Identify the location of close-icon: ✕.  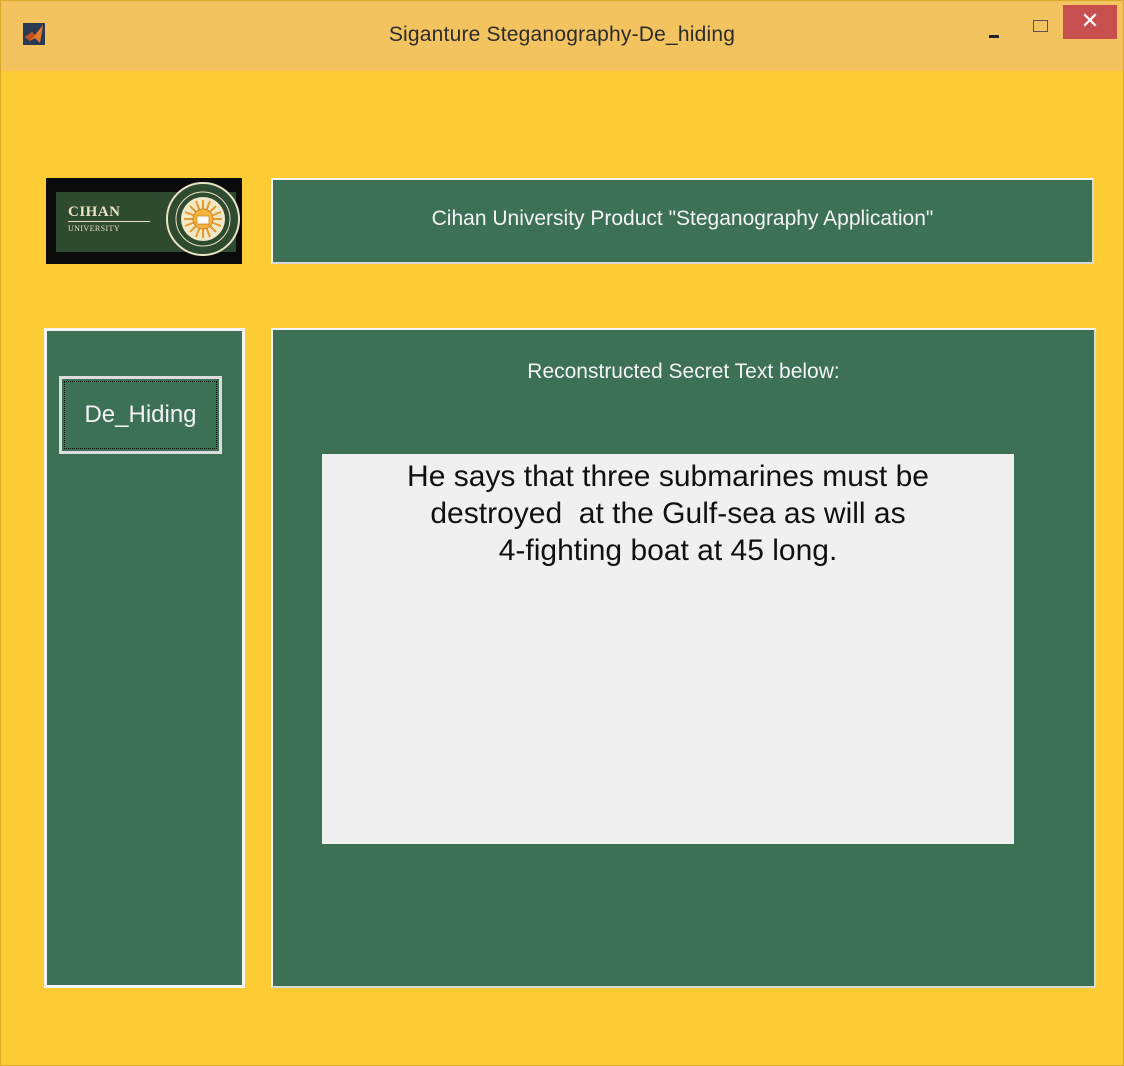
(1090, 20).